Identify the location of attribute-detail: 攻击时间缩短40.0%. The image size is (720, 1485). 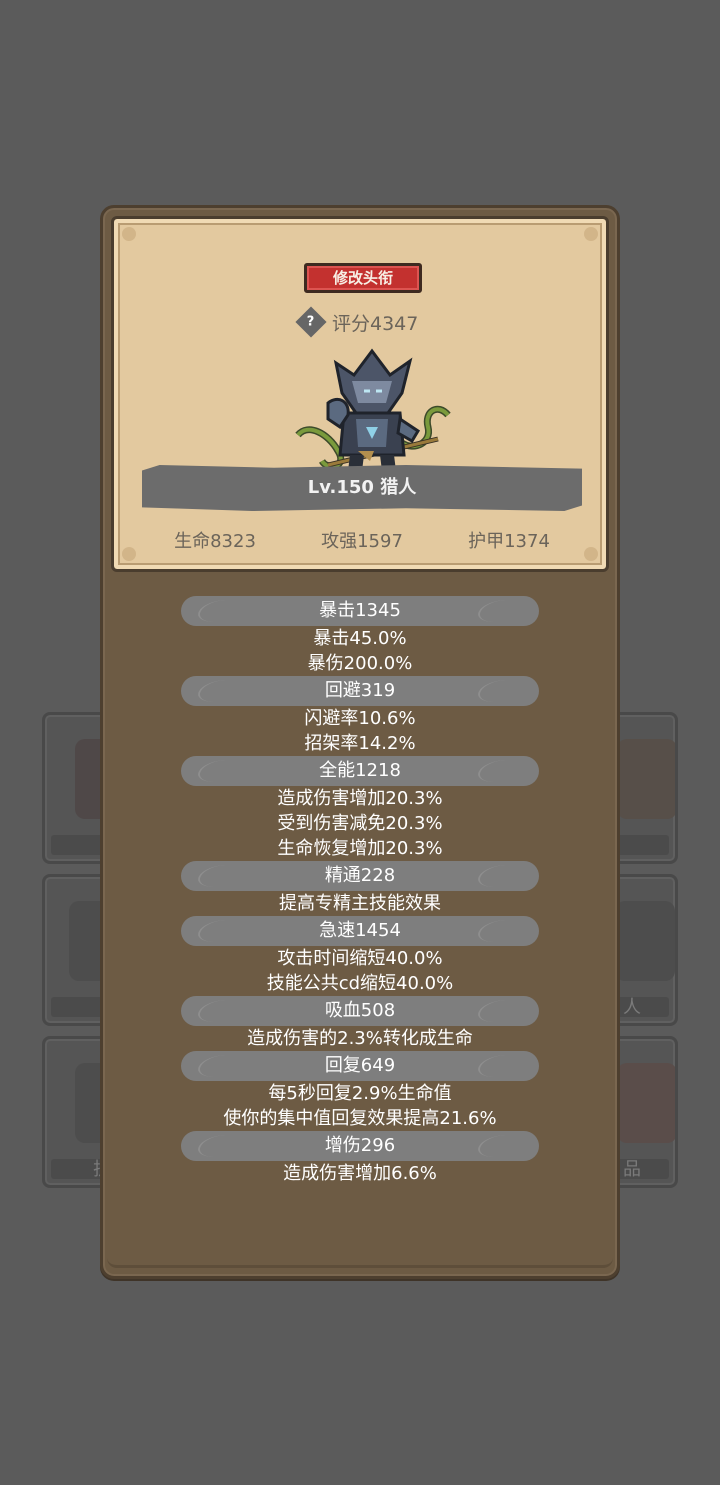
(360, 958).